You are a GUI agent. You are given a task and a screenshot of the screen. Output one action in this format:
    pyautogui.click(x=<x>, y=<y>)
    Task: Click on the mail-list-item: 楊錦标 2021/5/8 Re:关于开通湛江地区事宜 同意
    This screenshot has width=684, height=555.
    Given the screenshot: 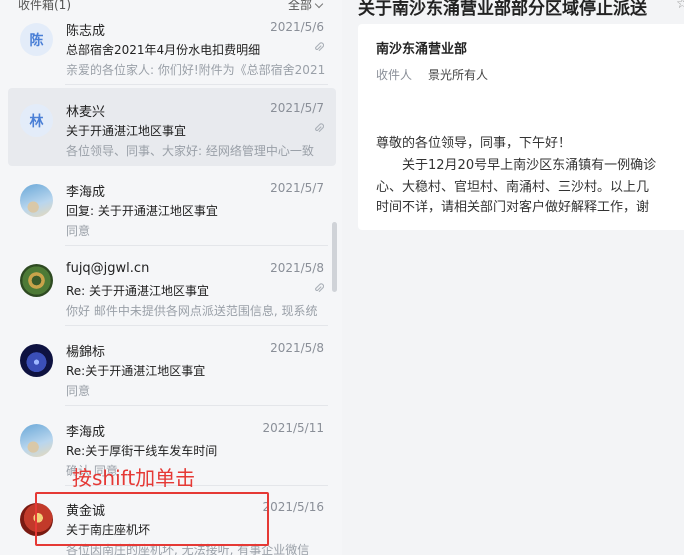 What is the action you would take?
    pyautogui.click(x=172, y=367)
    